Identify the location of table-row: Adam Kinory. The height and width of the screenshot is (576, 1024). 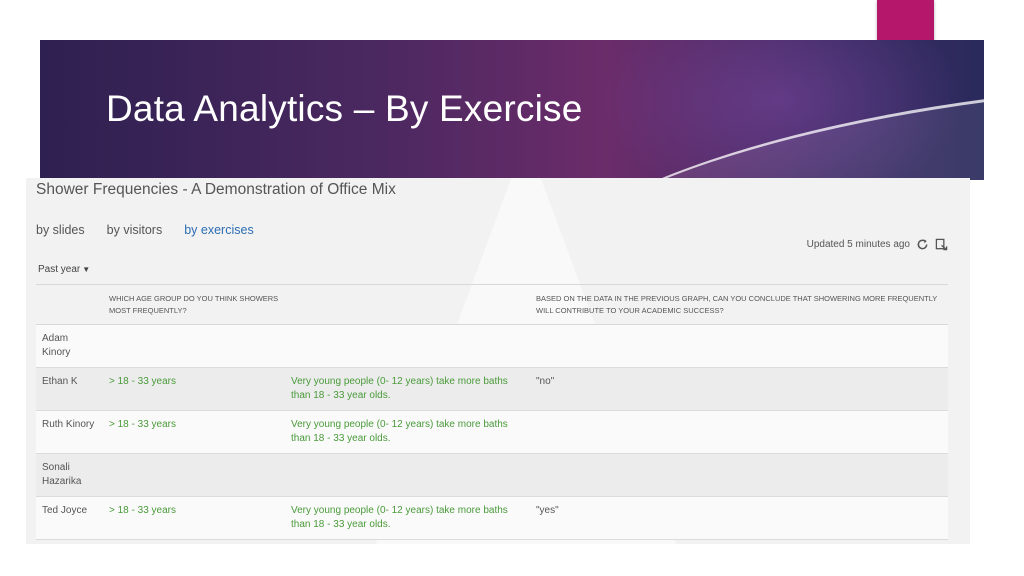
(492, 346).